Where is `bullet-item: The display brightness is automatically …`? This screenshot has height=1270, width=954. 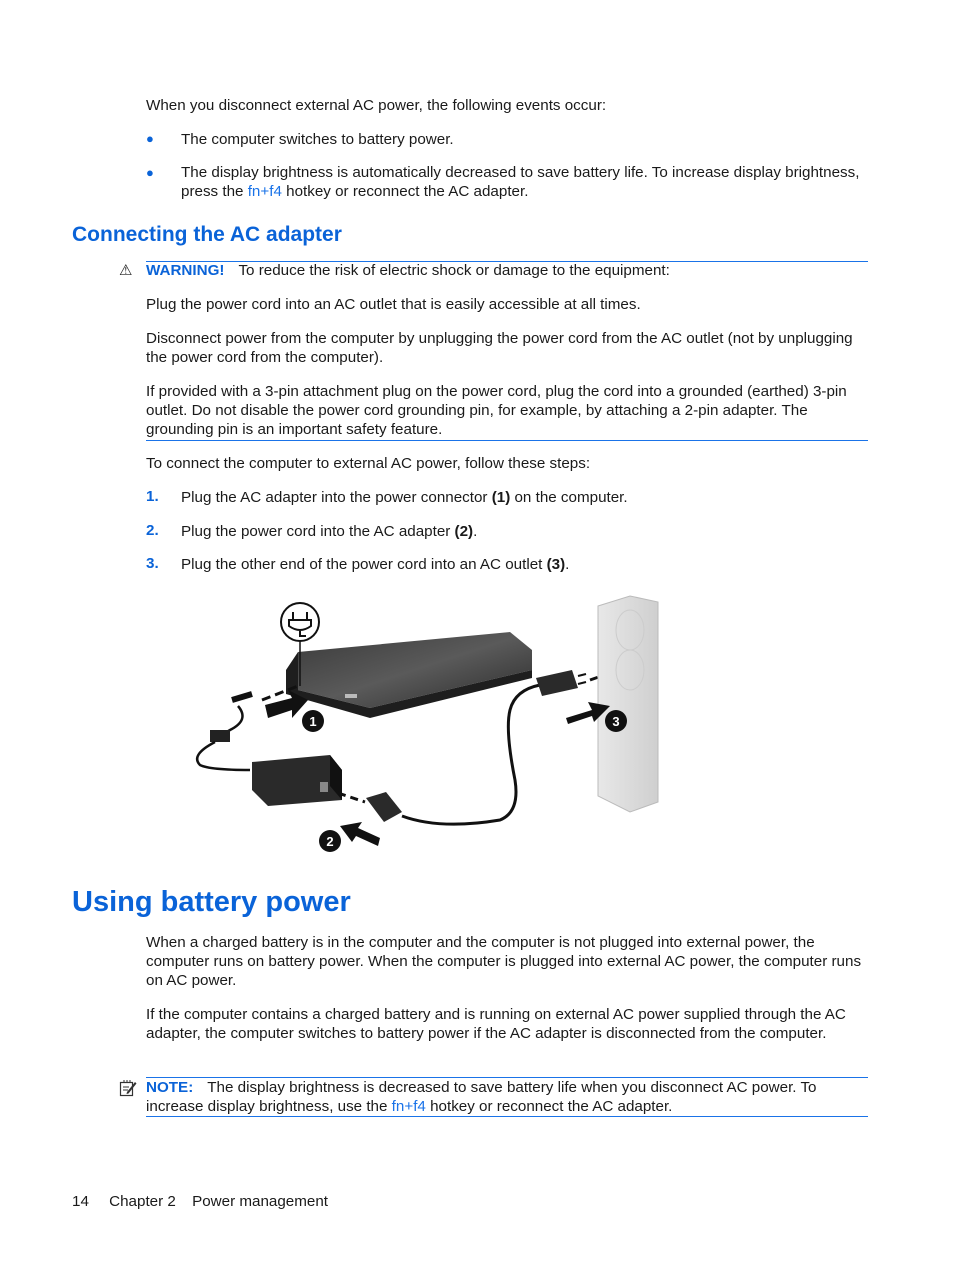 bullet-item: The display brightness is automatically … is located at coordinates (526, 182).